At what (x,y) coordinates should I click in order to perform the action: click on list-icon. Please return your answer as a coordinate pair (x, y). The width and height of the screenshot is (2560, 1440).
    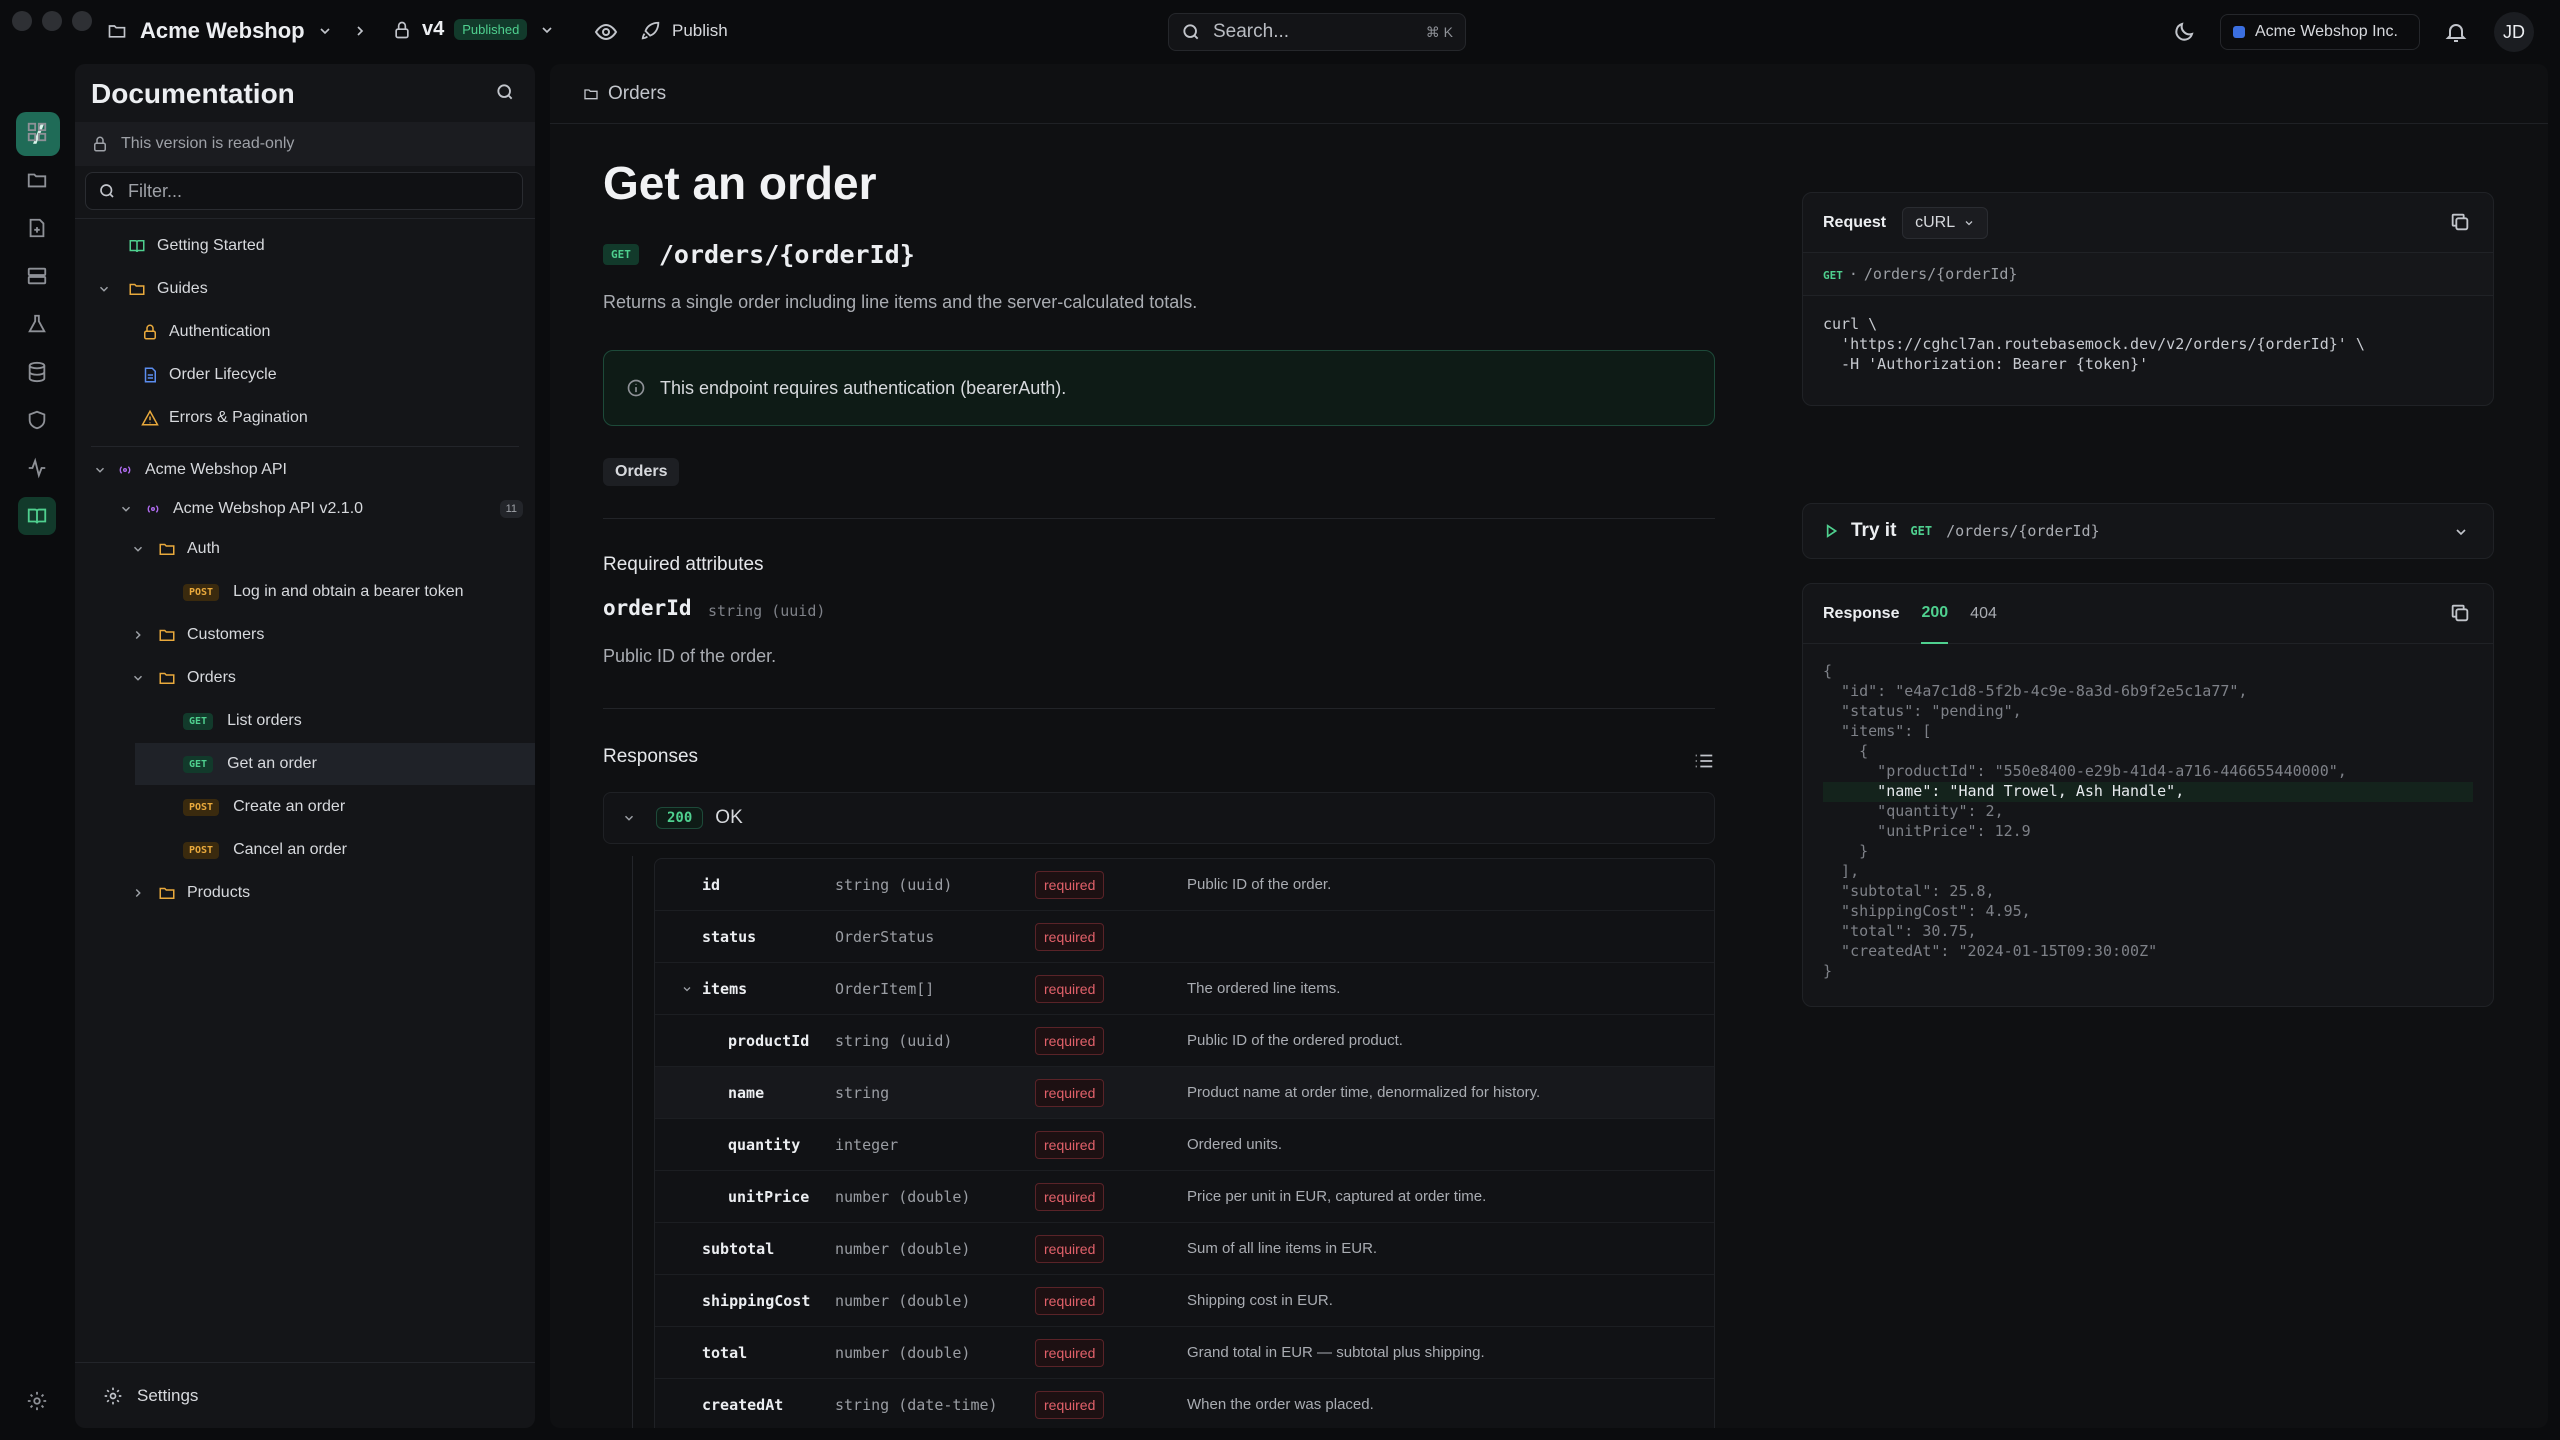
    Looking at the image, I should click on (1704, 761).